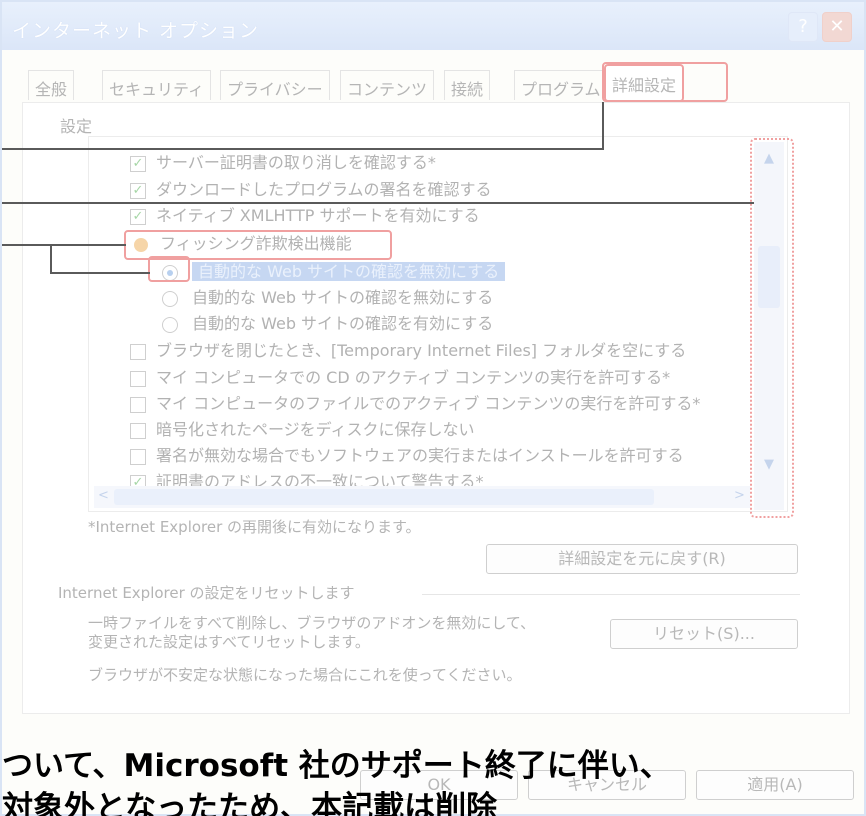 This screenshot has height=816, width=866. What do you see at coordinates (283, 162) in the screenshot?
I see `setting-check-server-cert-revocation: ✓ サーバー証明書の取り消しを確認する*` at bounding box center [283, 162].